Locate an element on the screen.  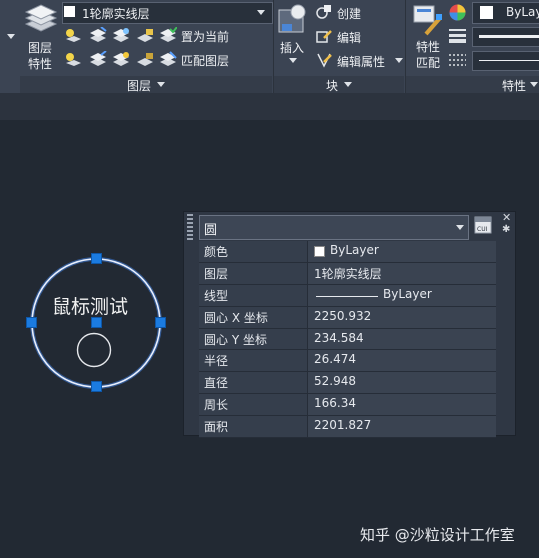
property-row-center-y: 圆心 Y 坐标 234.584 is located at coordinates (347, 339).